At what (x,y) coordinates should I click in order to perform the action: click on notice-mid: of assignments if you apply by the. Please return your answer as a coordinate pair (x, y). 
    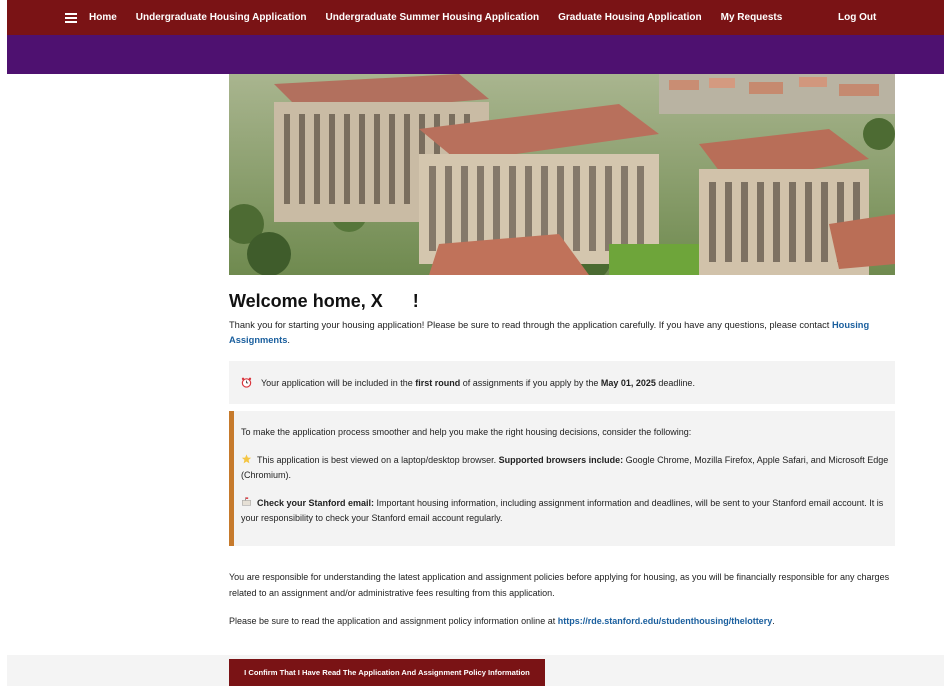
    Looking at the image, I should click on (530, 382).